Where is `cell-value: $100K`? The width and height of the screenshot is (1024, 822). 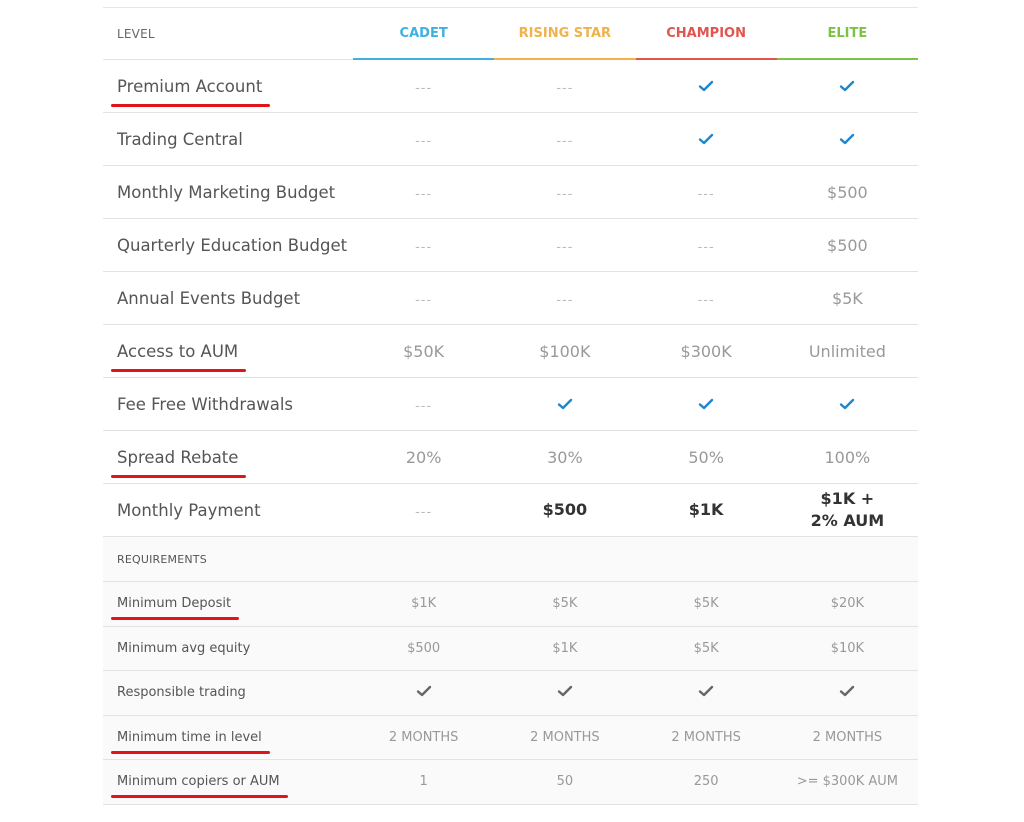 cell-value: $100K is located at coordinates (565, 351).